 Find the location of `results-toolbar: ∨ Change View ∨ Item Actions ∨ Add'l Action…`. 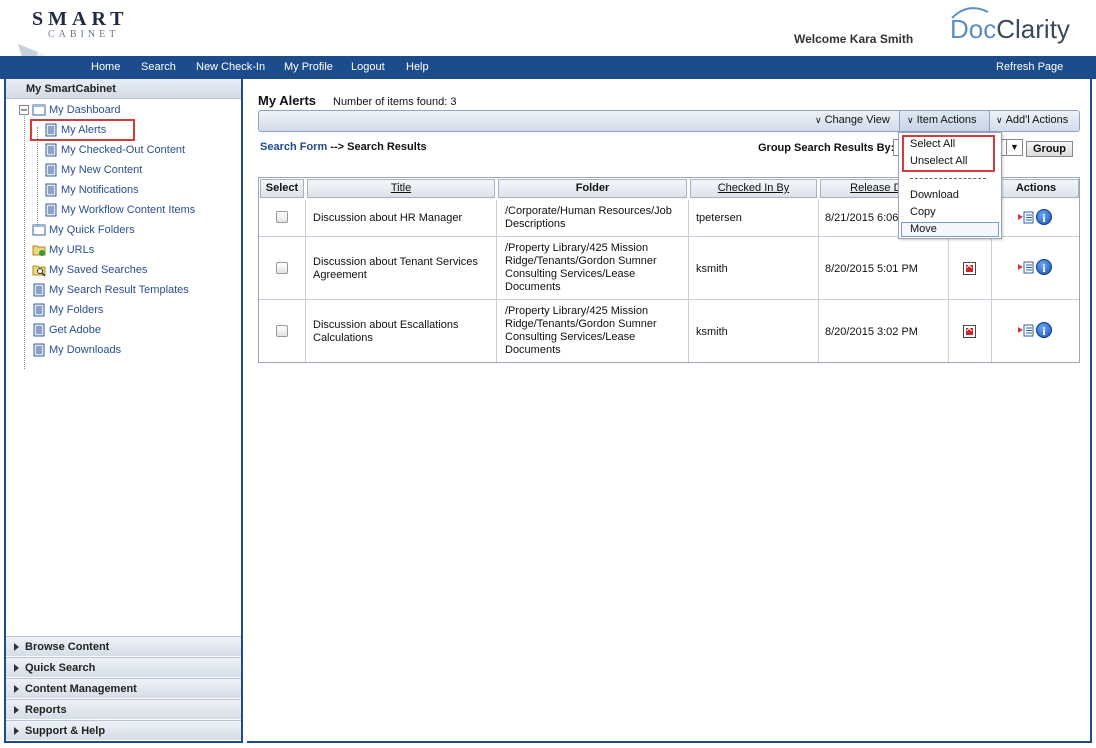

results-toolbar: ∨ Change View ∨ Item Actions ∨ Add'l Action… is located at coordinates (669, 121).